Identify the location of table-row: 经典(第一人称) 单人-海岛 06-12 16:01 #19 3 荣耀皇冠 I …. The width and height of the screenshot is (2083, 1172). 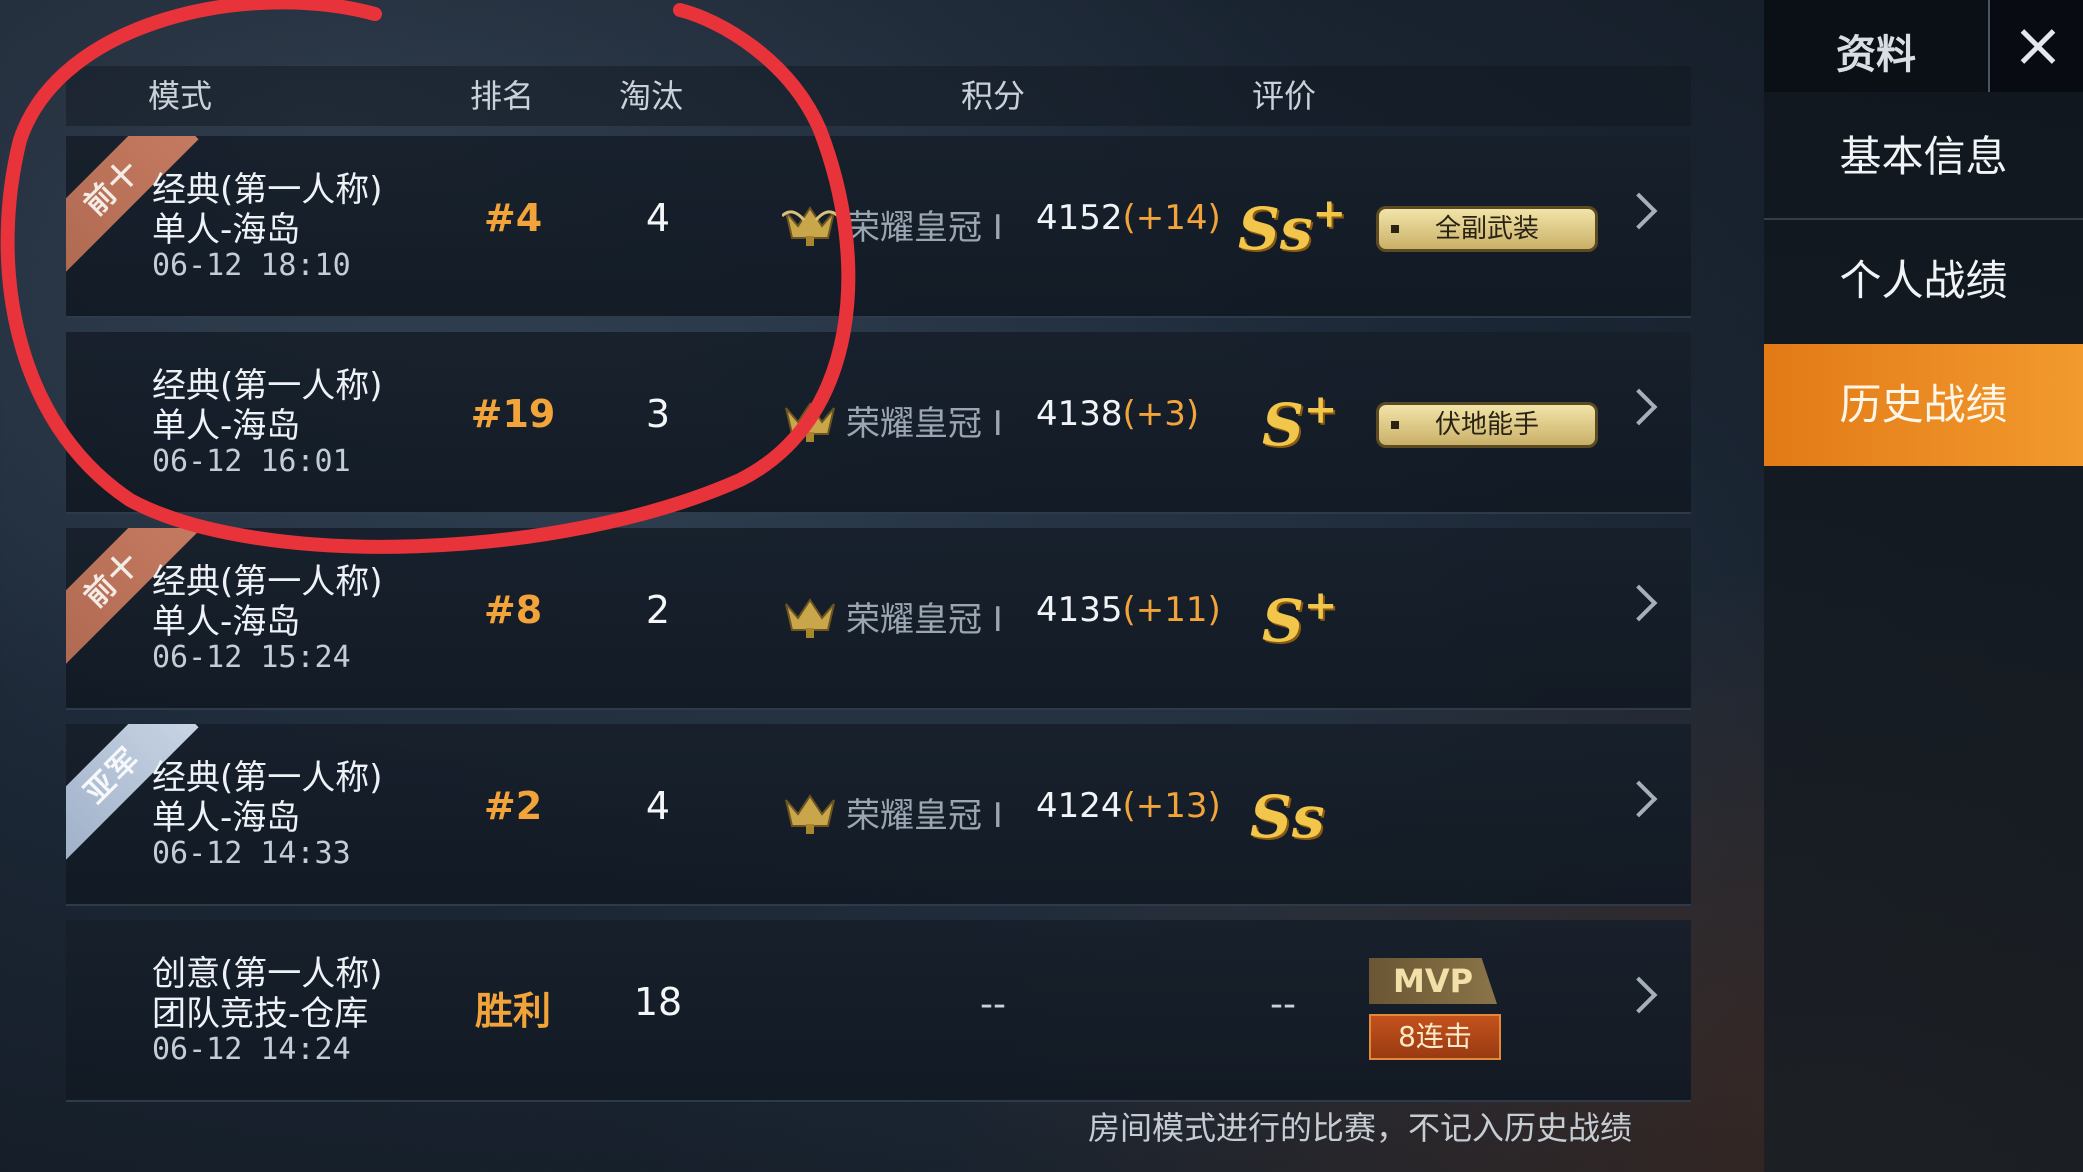
(878, 423).